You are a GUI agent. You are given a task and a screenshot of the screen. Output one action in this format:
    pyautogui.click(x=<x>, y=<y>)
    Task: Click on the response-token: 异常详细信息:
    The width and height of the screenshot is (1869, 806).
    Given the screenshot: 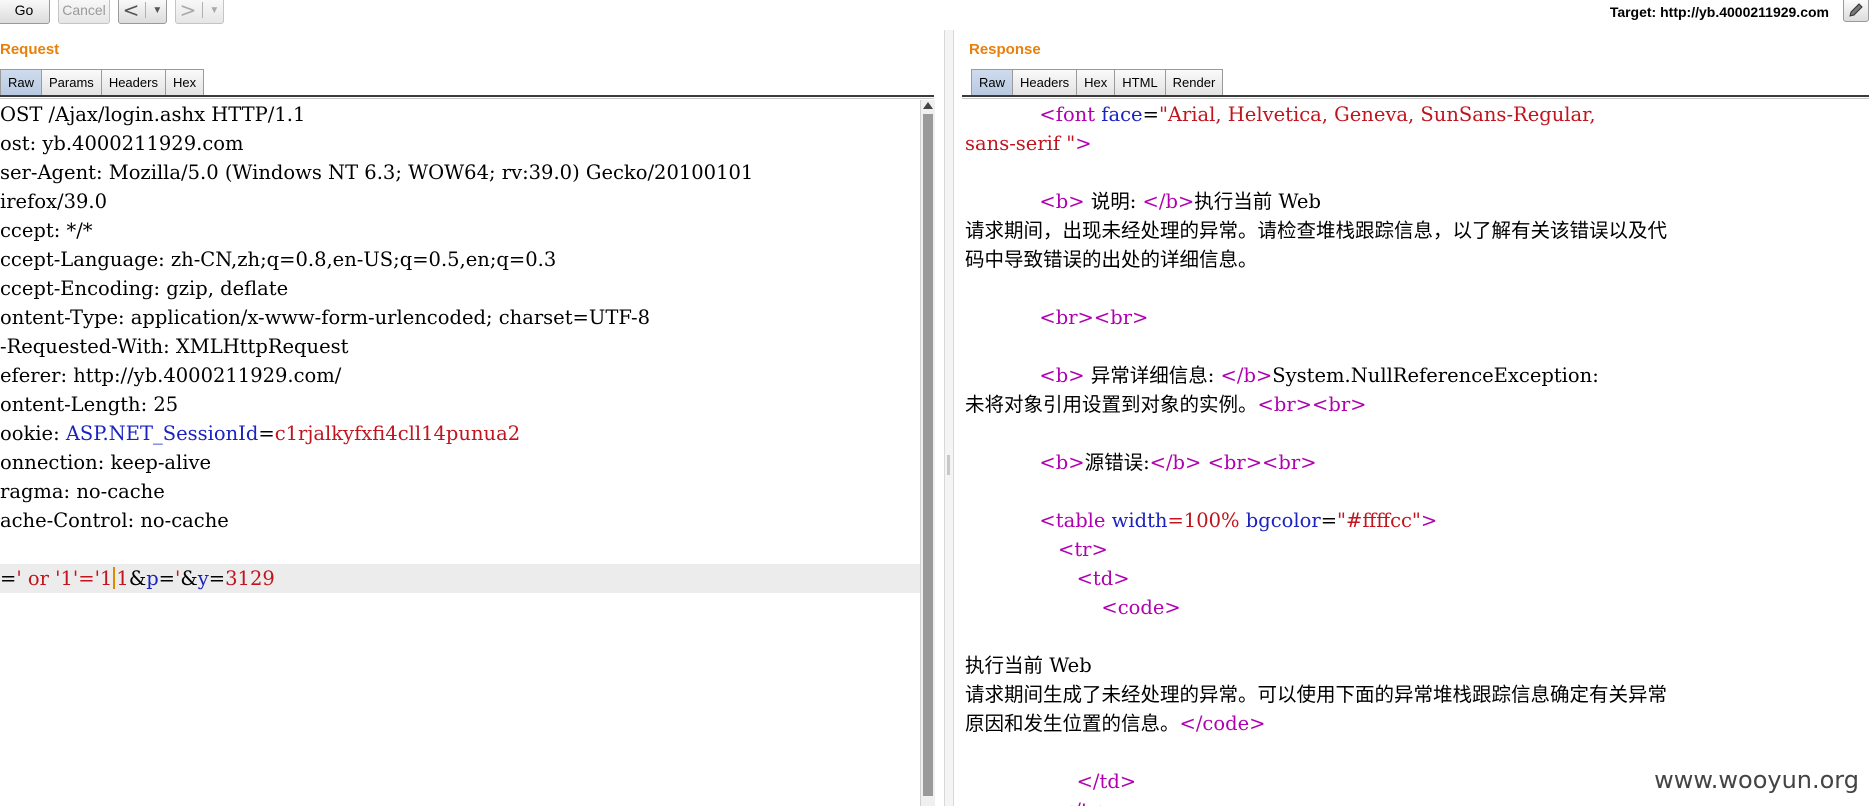 What is the action you would take?
    pyautogui.click(x=1152, y=375)
    